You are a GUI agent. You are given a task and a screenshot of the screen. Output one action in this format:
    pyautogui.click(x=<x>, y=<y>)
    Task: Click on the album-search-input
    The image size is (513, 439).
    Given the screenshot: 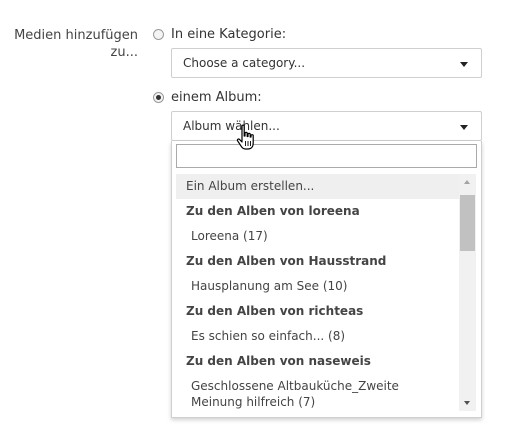 What is the action you would take?
    pyautogui.click(x=326, y=156)
    